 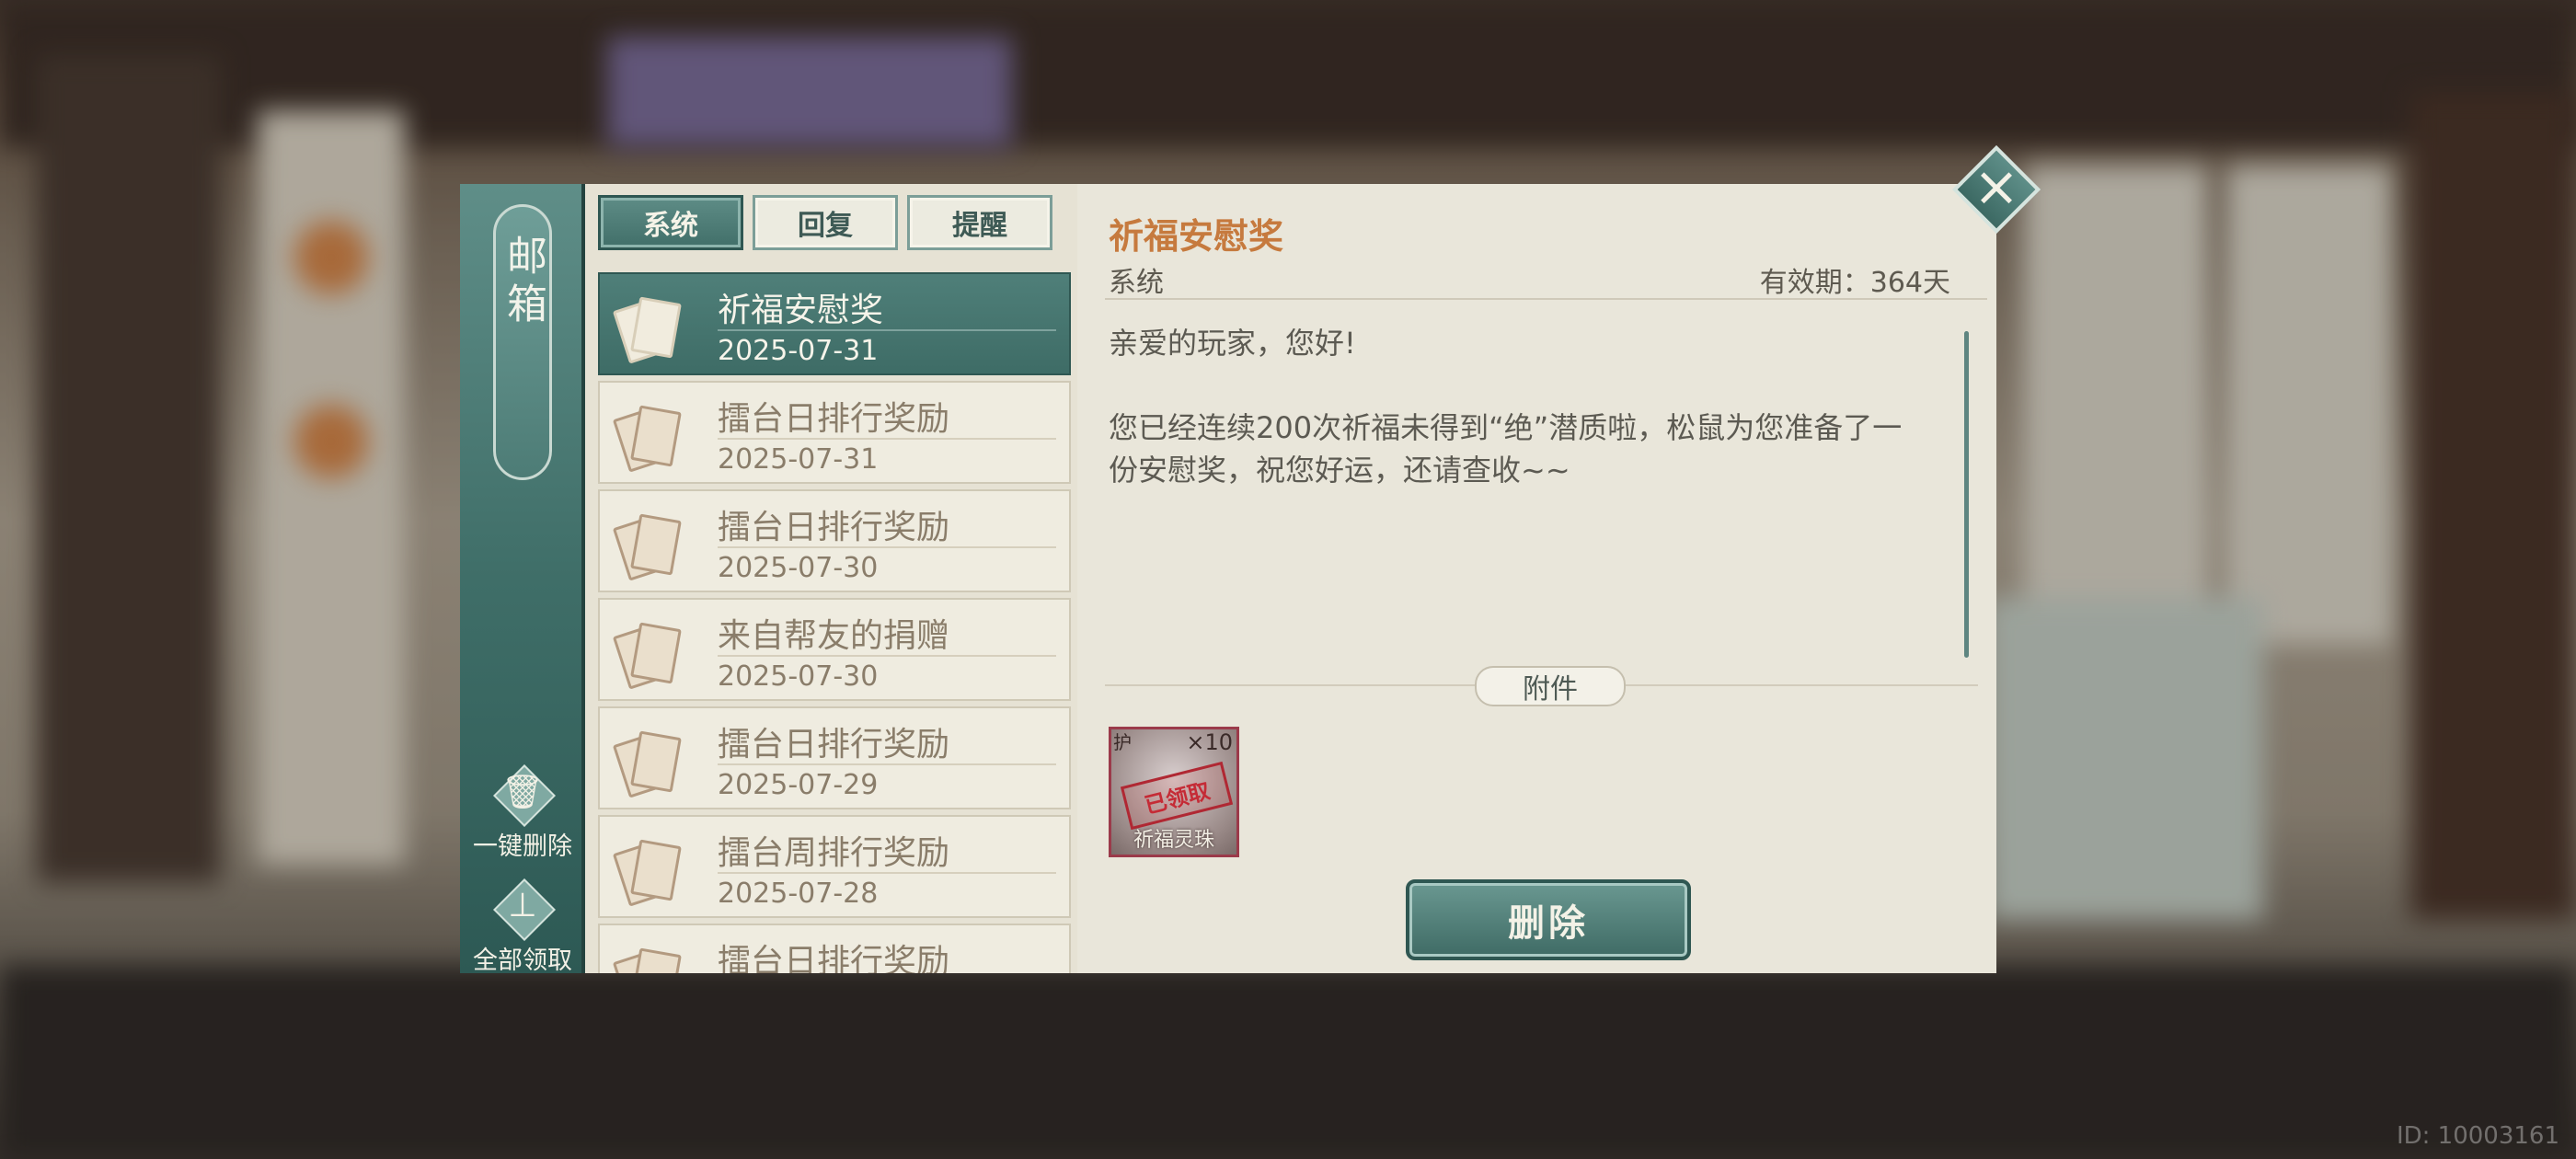 I want to click on tab-system: 系统, so click(x=670, y=222).